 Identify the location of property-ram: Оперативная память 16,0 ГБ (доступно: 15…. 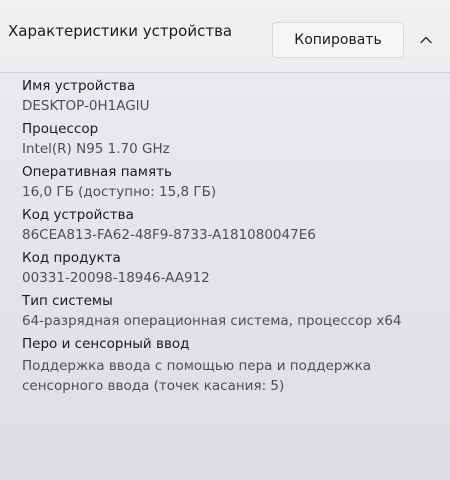
(232, 182).